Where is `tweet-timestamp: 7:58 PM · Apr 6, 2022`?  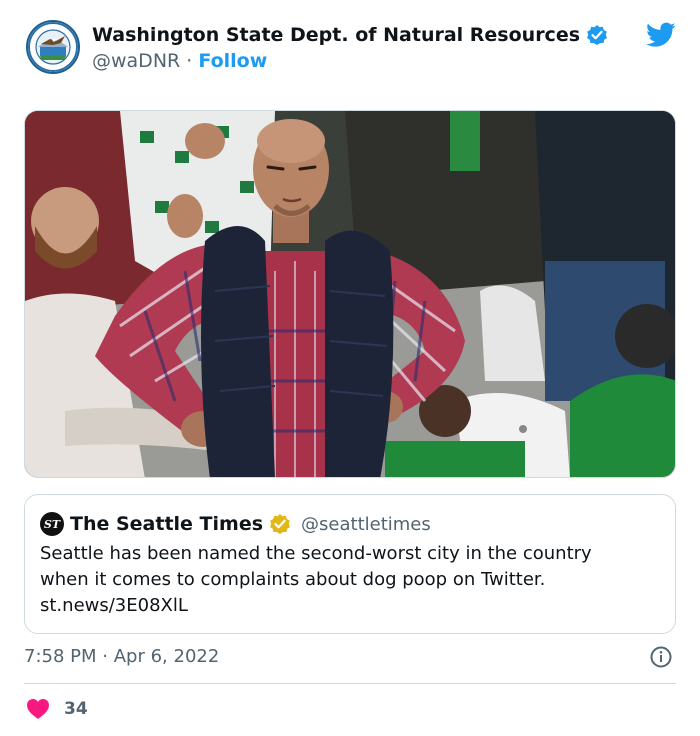
tweet-timestamp: 7:58 PM · Apr 6, 2022 is located at coordinates (121, 656).